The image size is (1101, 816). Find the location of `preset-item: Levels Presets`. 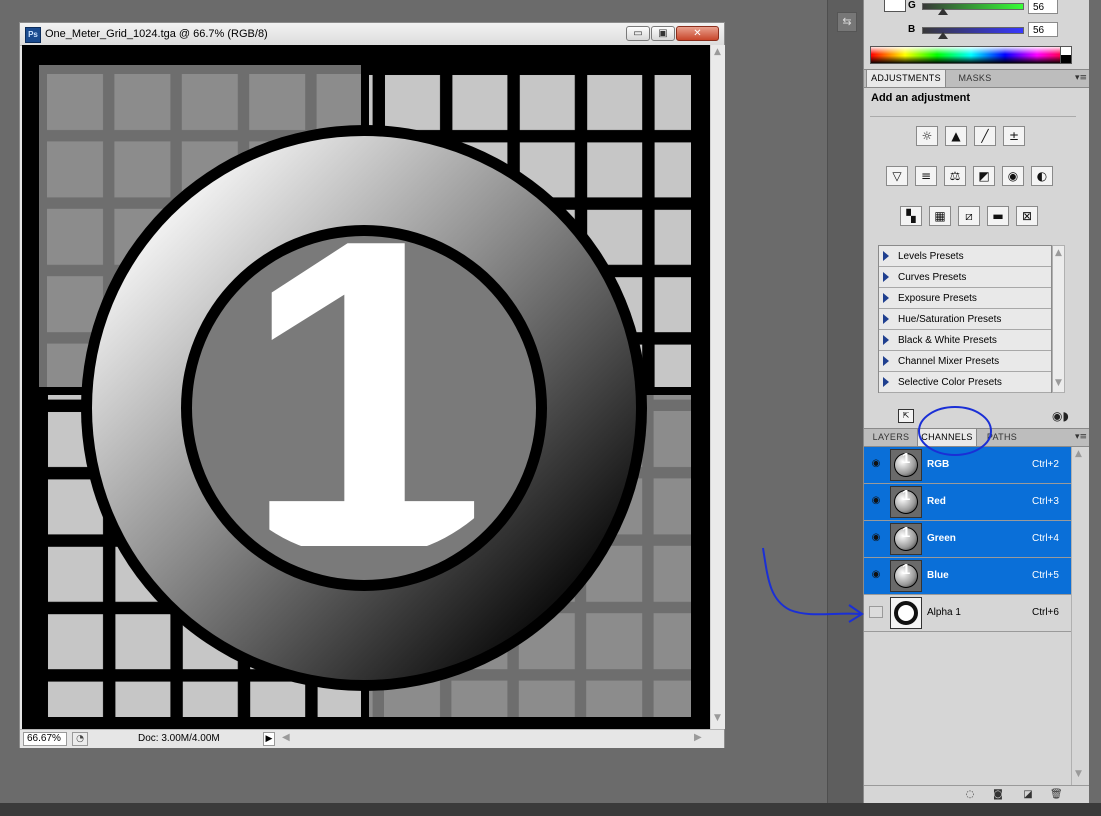

preset-item: Levels Presets is located at coordinates (965, 256).